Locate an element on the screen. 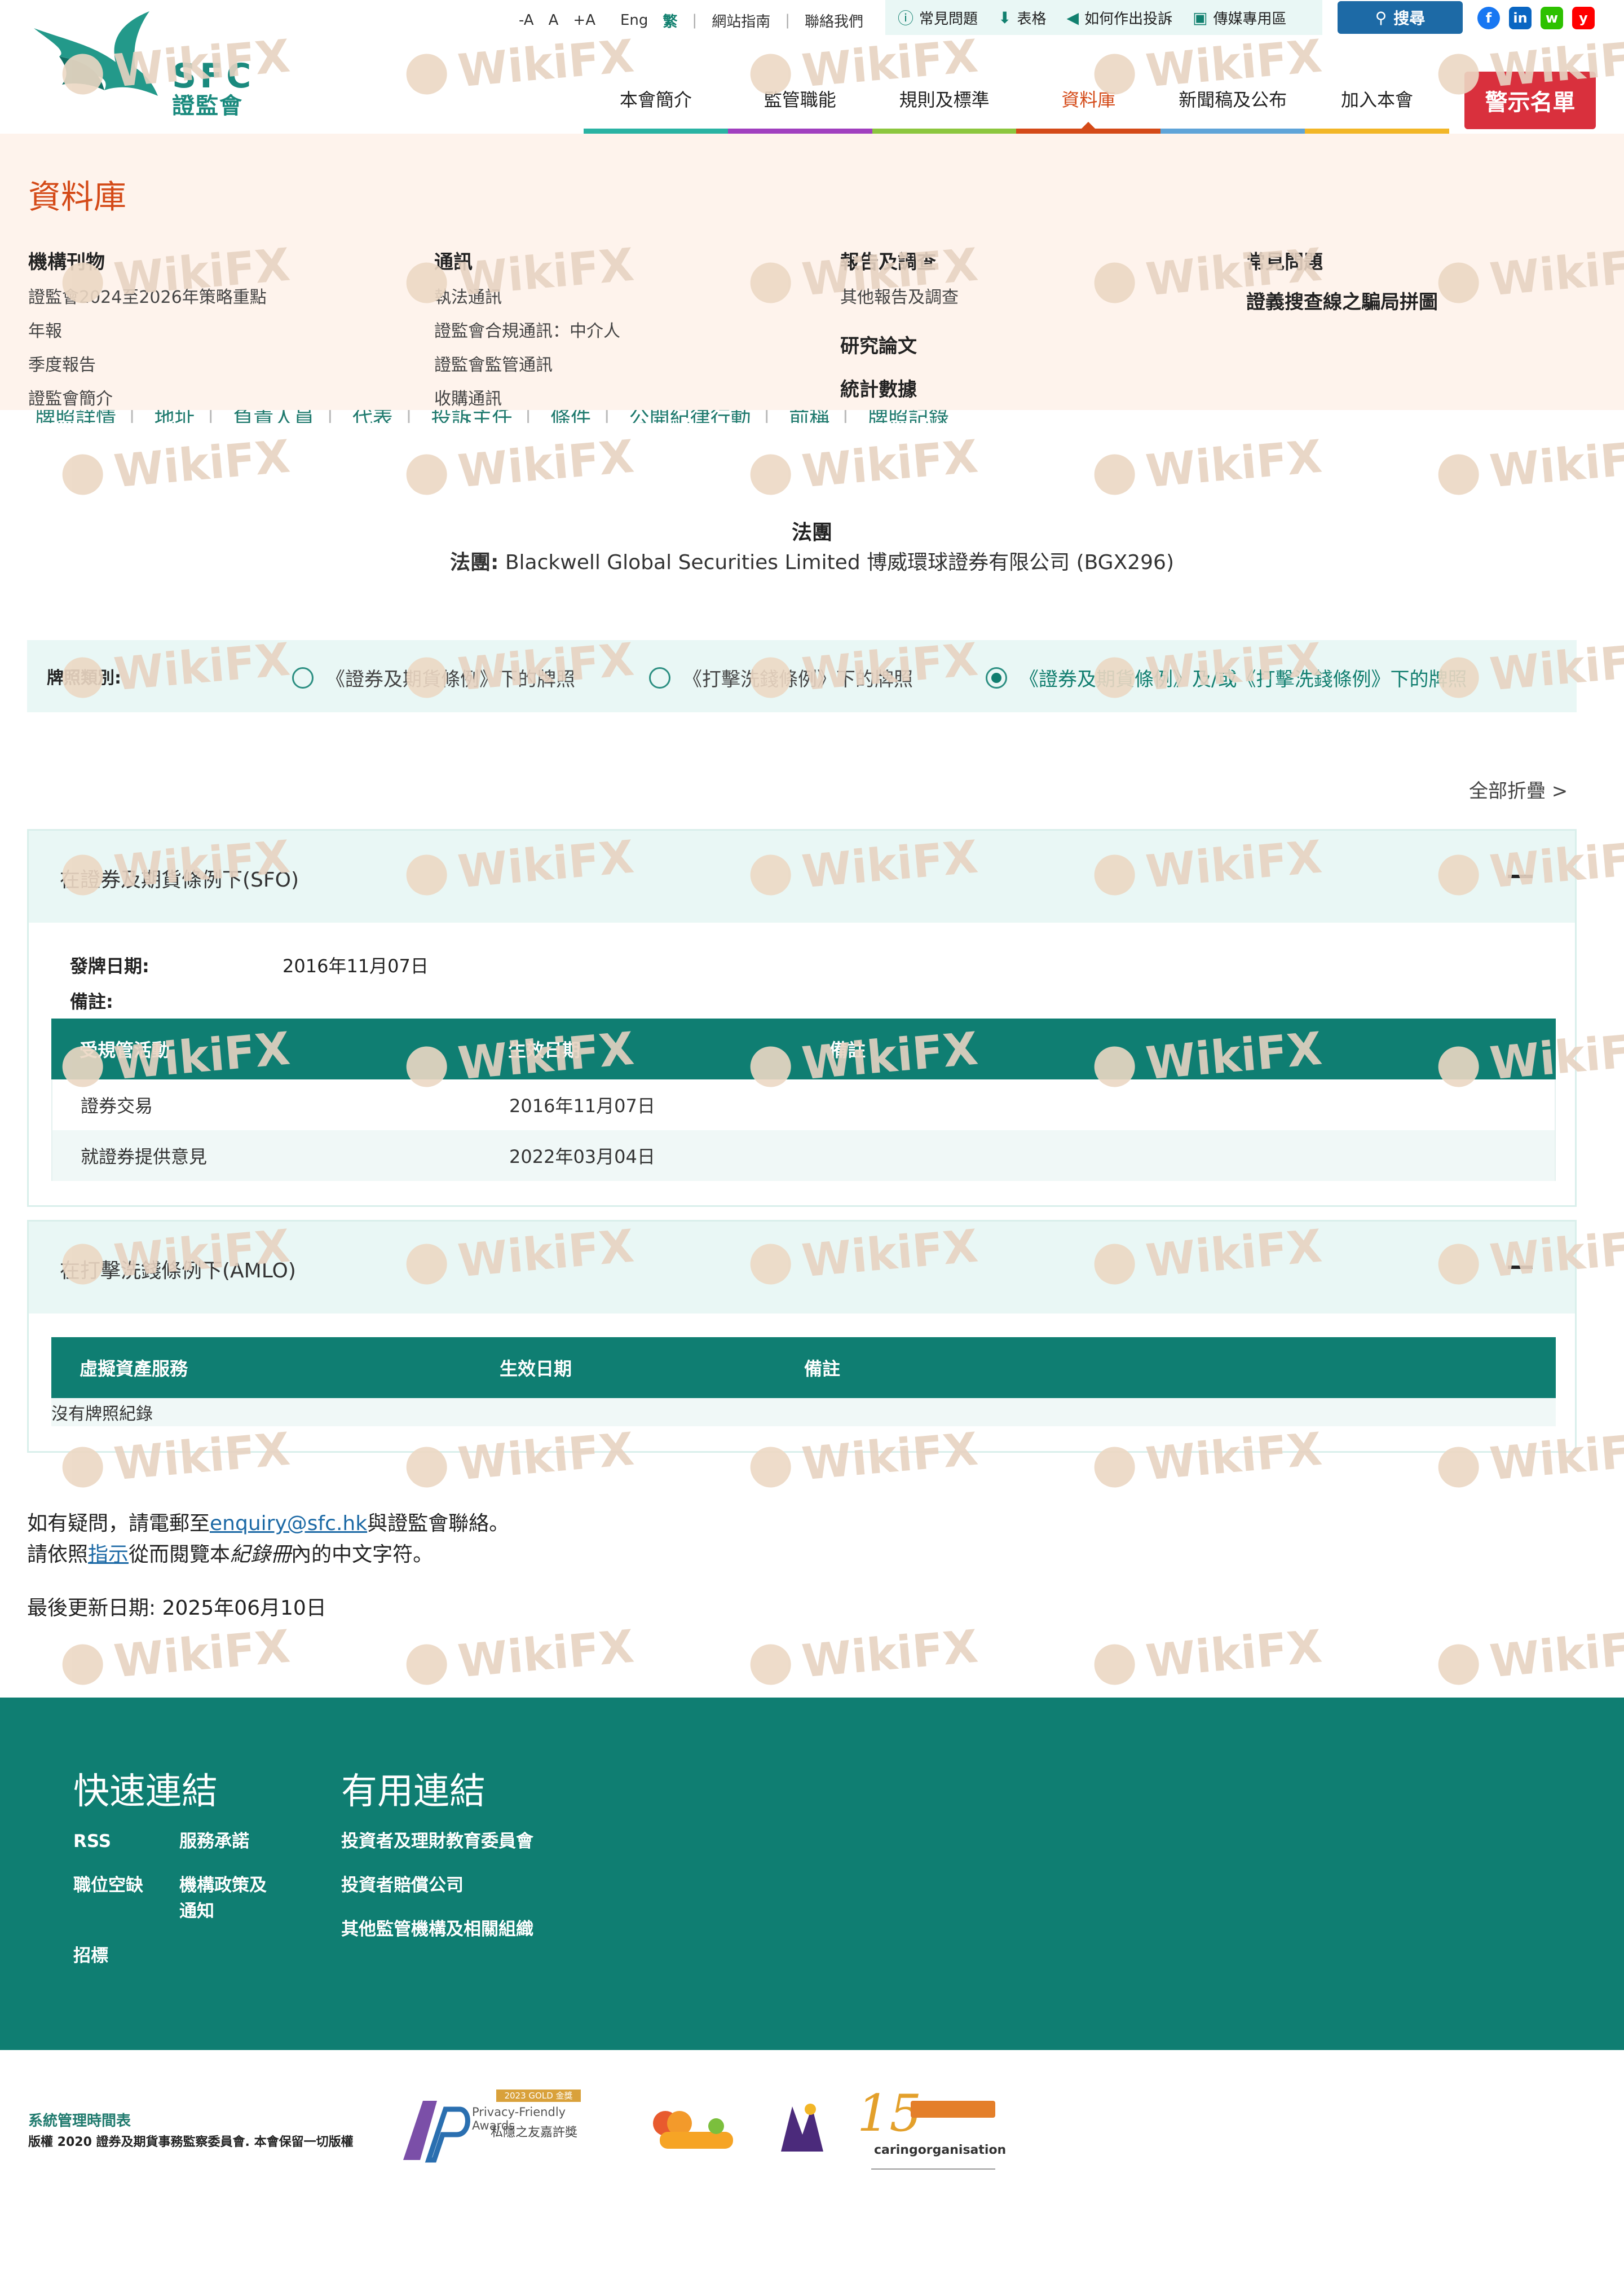 This screenshot has height=2279, width=1624. note-text: 與證監會聯絡。 is located at coordinates (439, 1523).